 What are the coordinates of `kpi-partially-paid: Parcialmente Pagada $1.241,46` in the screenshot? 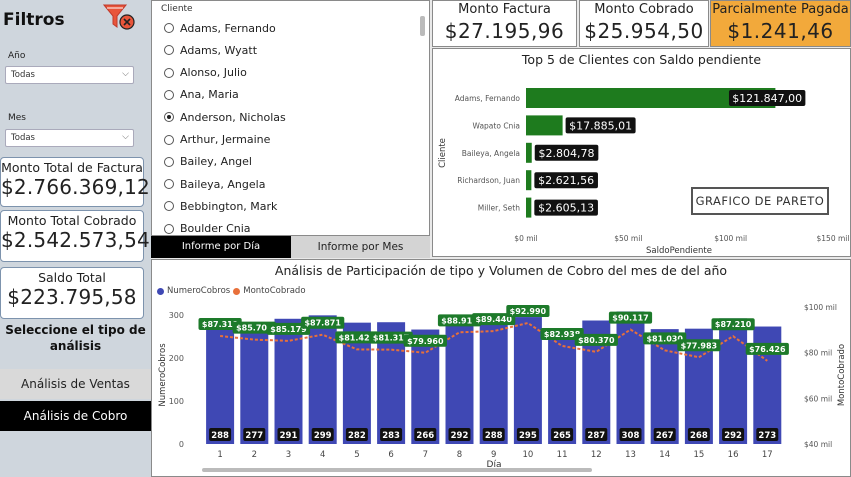 It's located at (780, 23).